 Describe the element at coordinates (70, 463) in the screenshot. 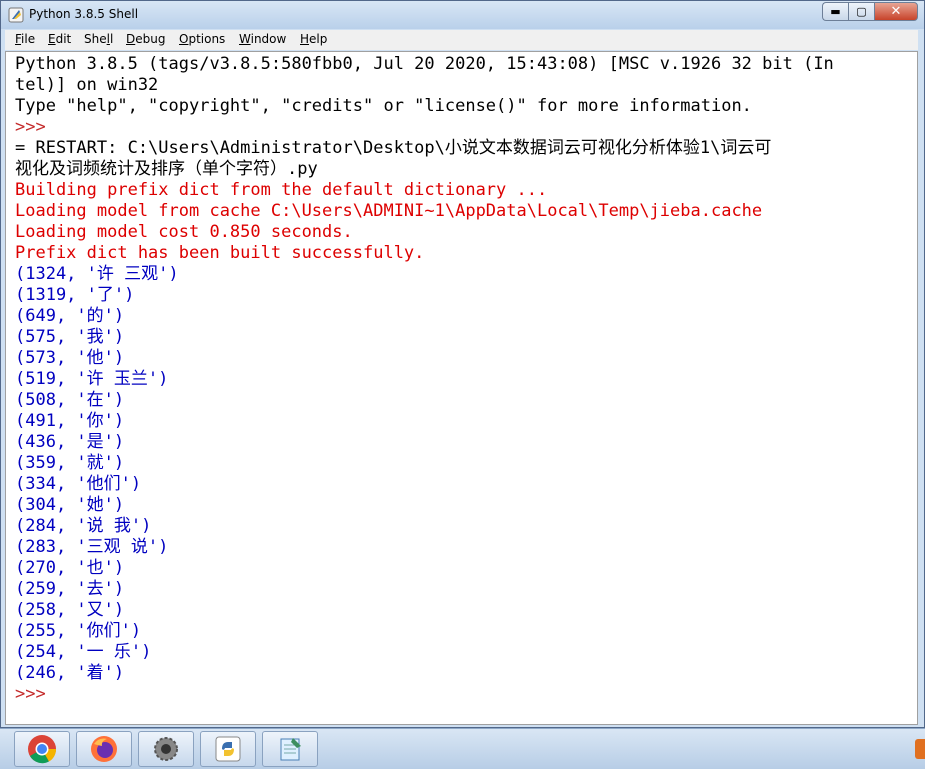

I see `result-line: (359, '就')` at that location.